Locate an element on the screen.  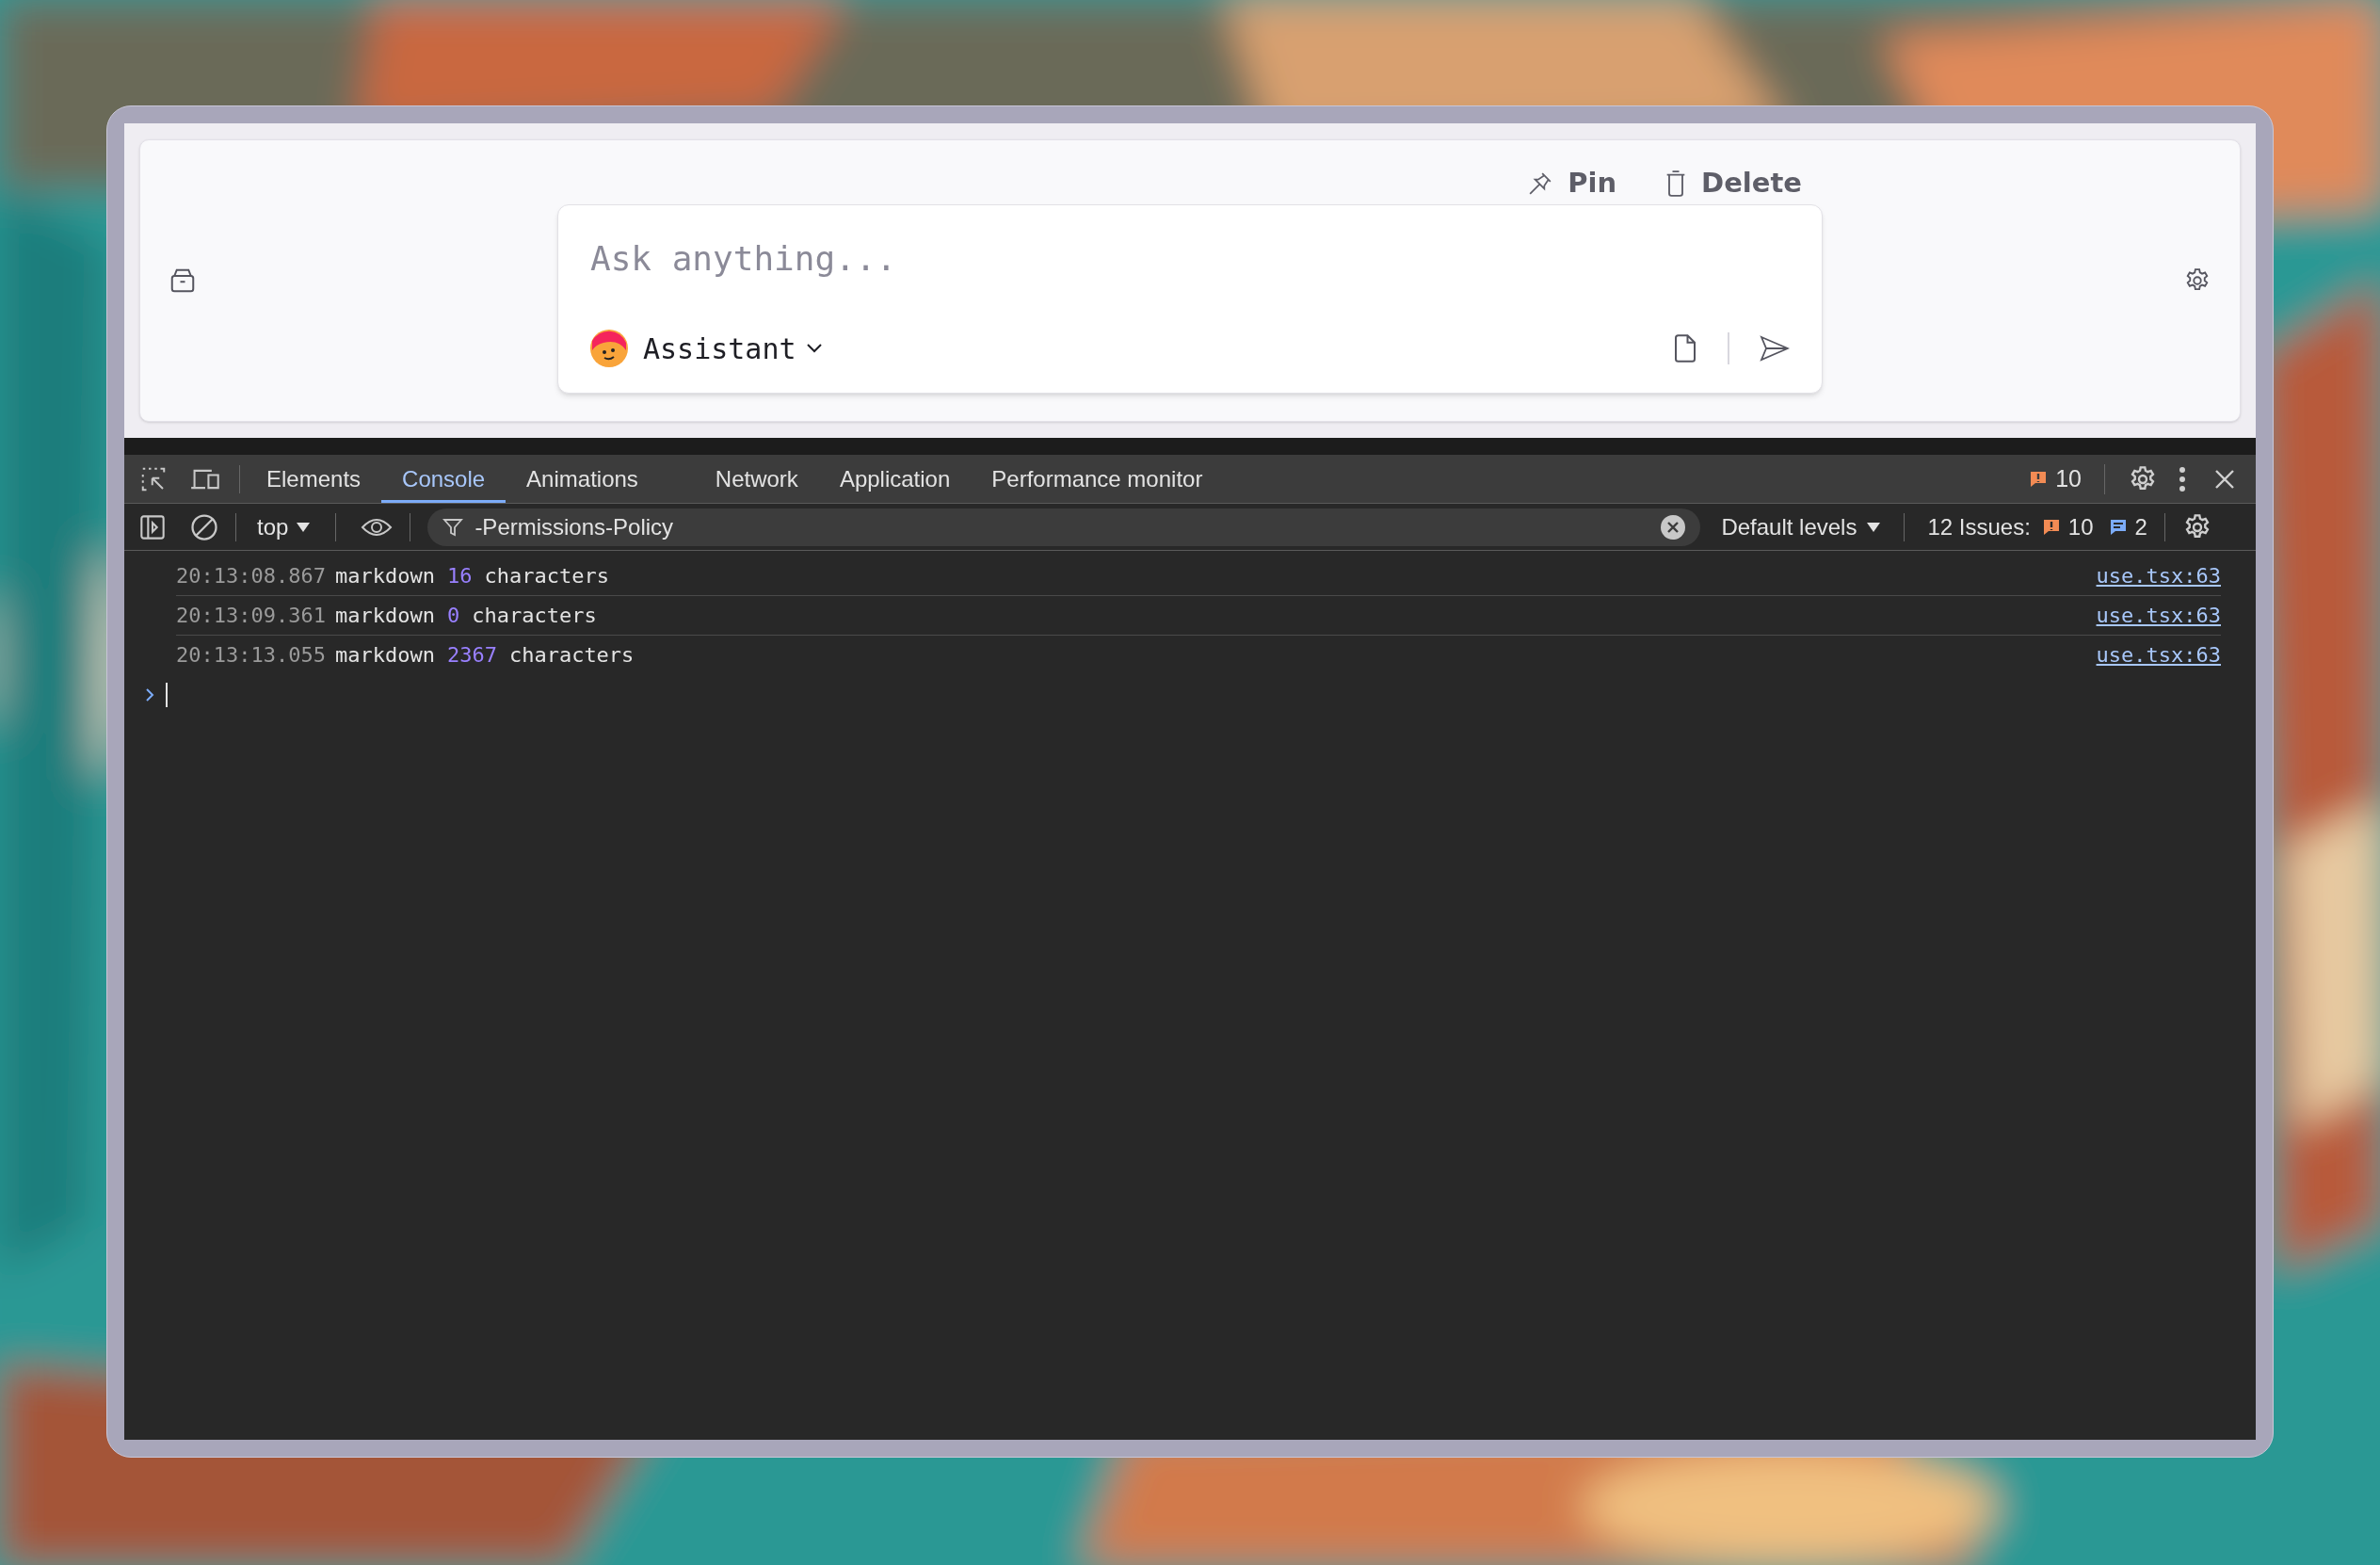
message-icon is located at coordinates (2118, 527).